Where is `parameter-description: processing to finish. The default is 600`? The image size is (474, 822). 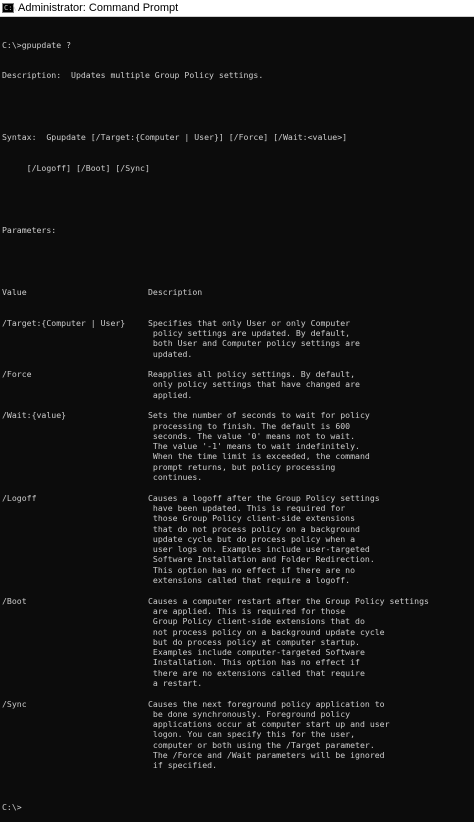
parameter-description: processing to finish. The default is 600 is located at coordinates (311, 426).